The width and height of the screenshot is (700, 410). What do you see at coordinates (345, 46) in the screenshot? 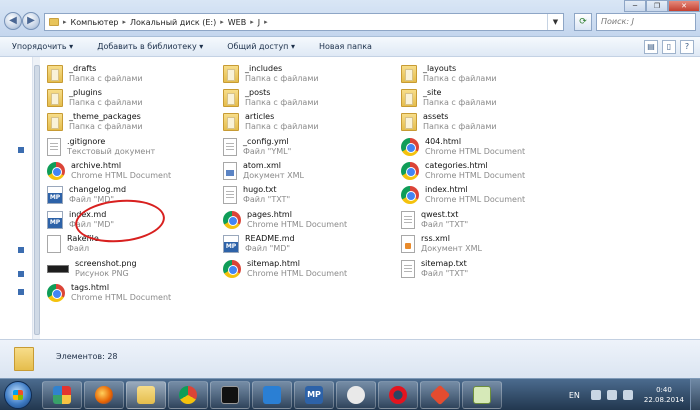
I see `new-folder-button: Новая папка` at bounding box center [345, 46].